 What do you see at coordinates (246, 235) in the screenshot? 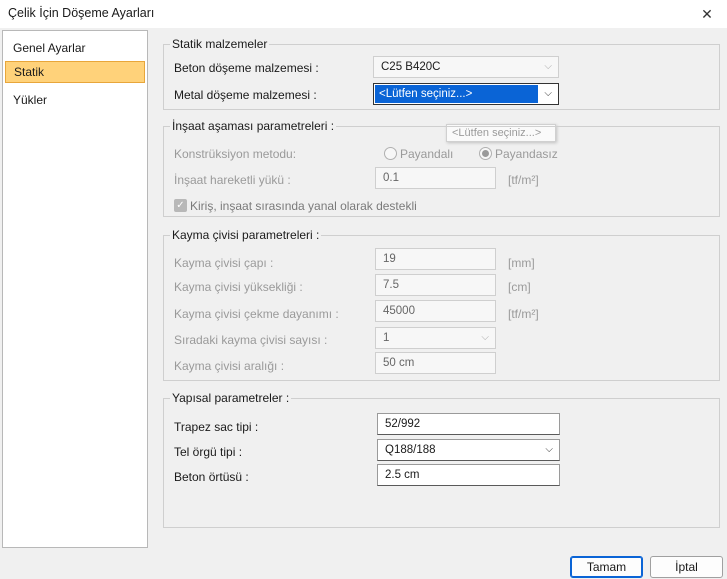
I see `group-title: Kayma çivisi parametreleri :` at bounding box center [246, 235].